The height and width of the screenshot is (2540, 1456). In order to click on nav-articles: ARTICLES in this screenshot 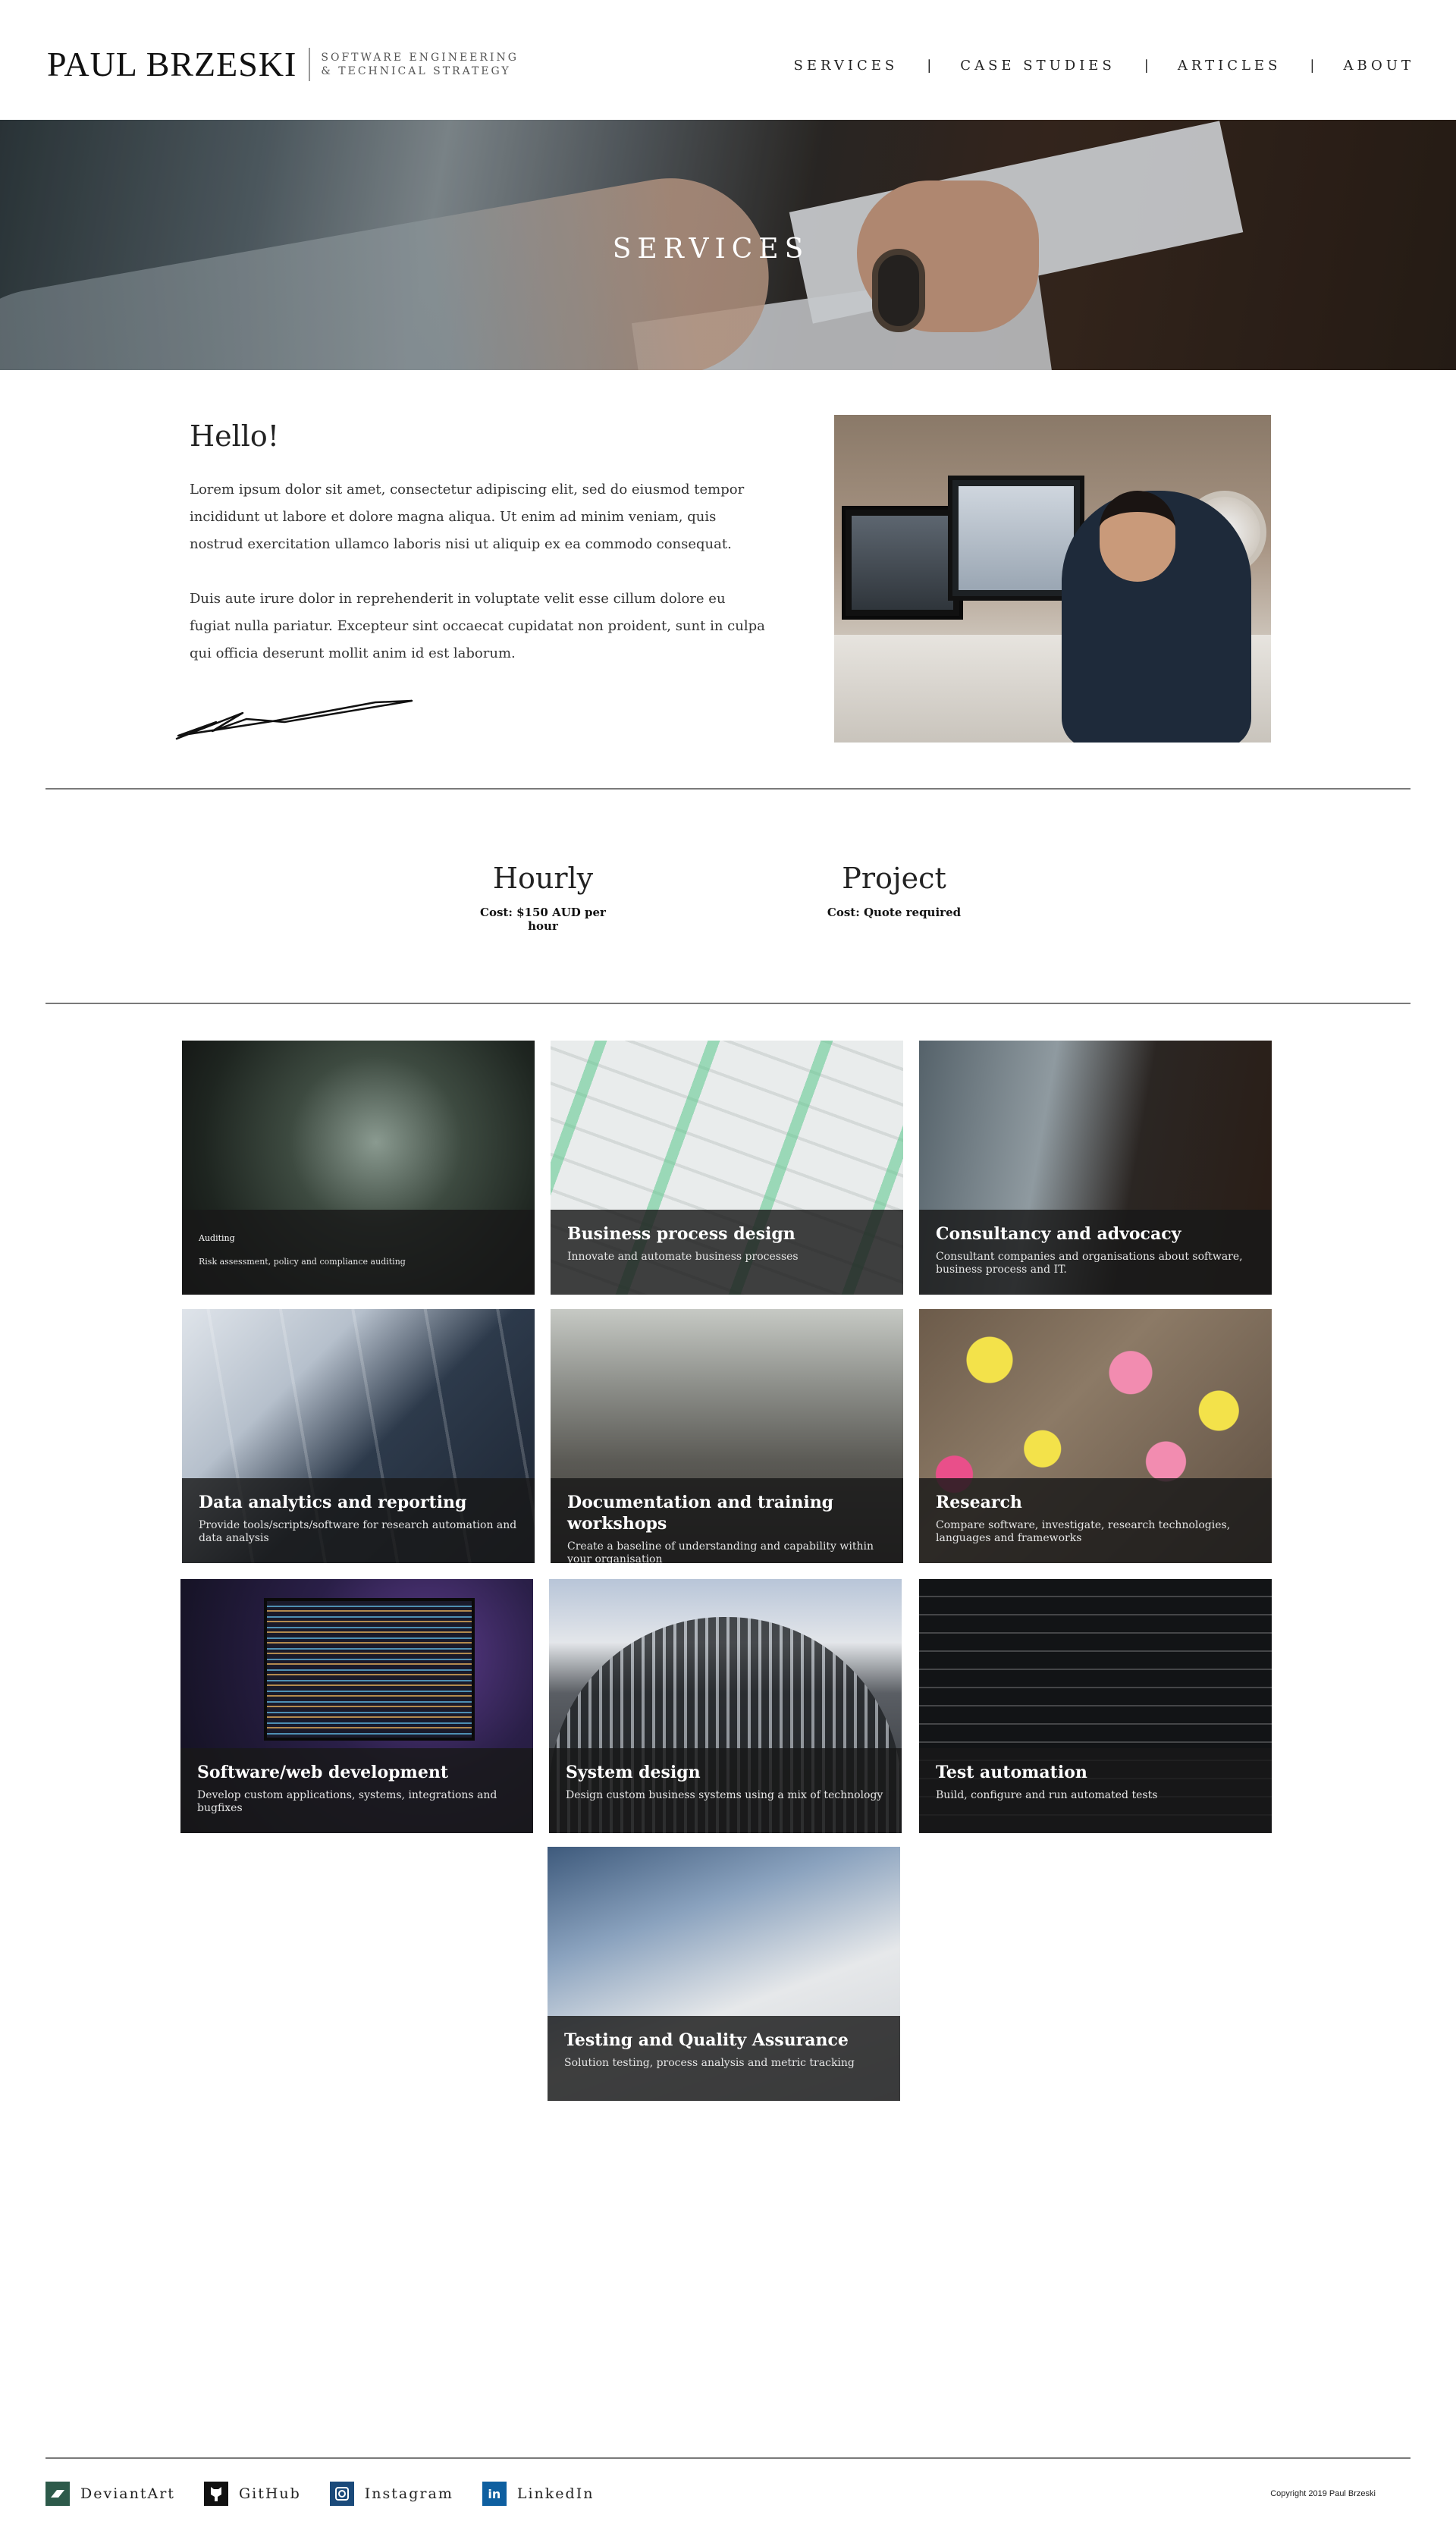, I will do `click(1230, 66)`.